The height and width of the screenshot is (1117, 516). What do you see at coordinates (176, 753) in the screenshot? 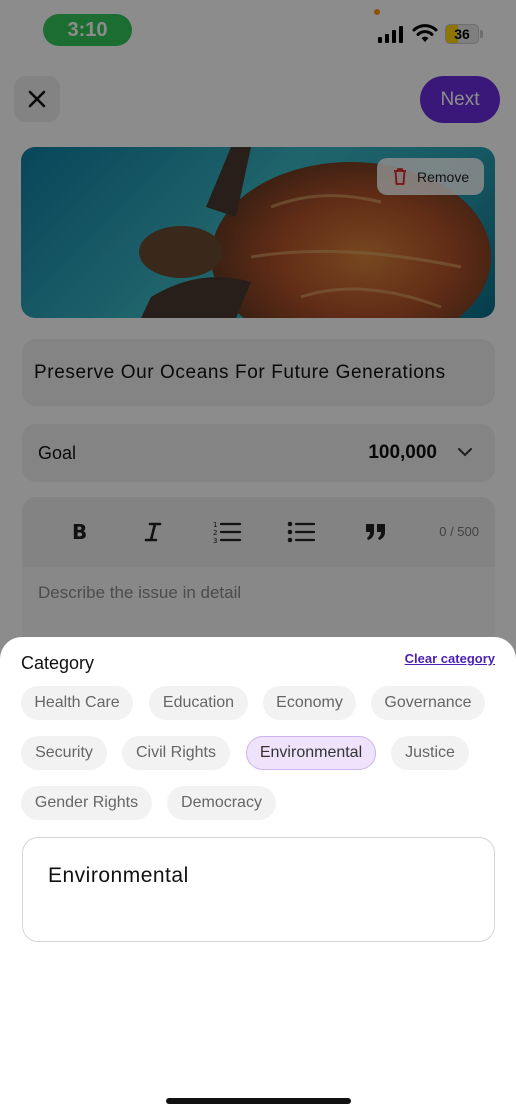
I see `chip-civil-rights: Civil Rights` at bounding box center [176, 753].